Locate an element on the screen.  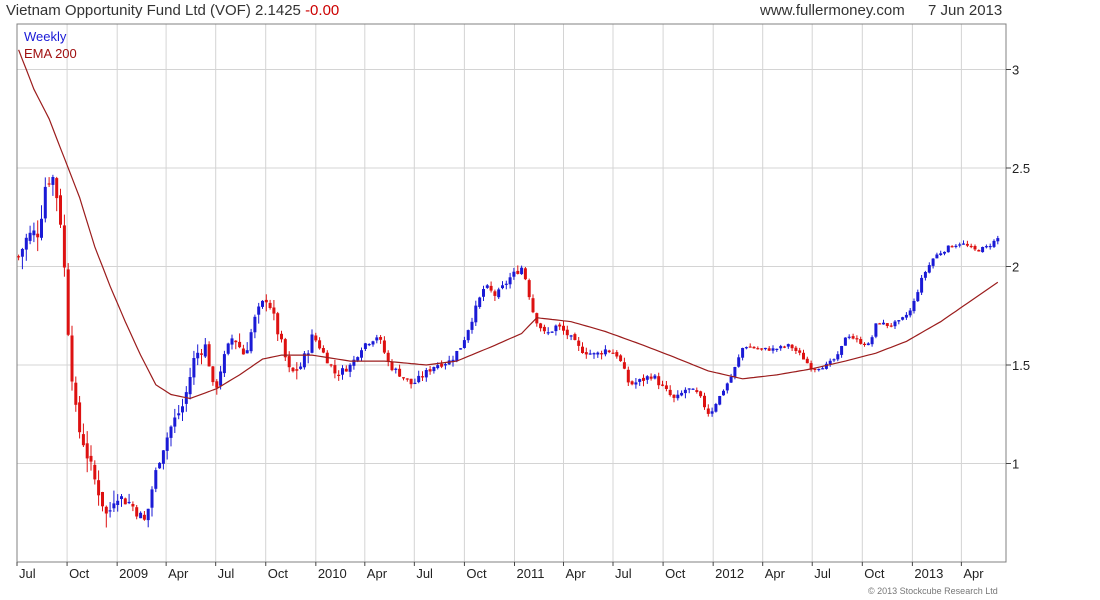
y-tick-label: 2 is located at coordinates (1015, 267).